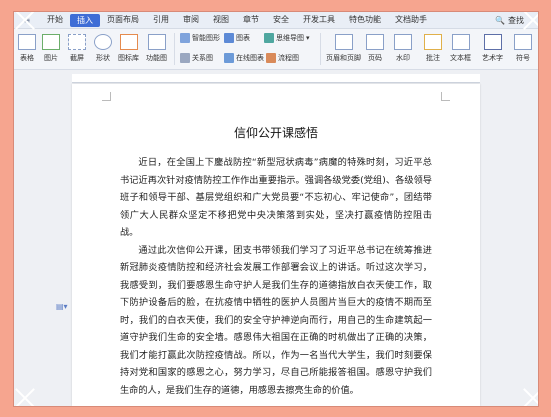 This screenshot has width=551, height=417. I want to click on word-art-button: 艺术字, so click(492, 48).